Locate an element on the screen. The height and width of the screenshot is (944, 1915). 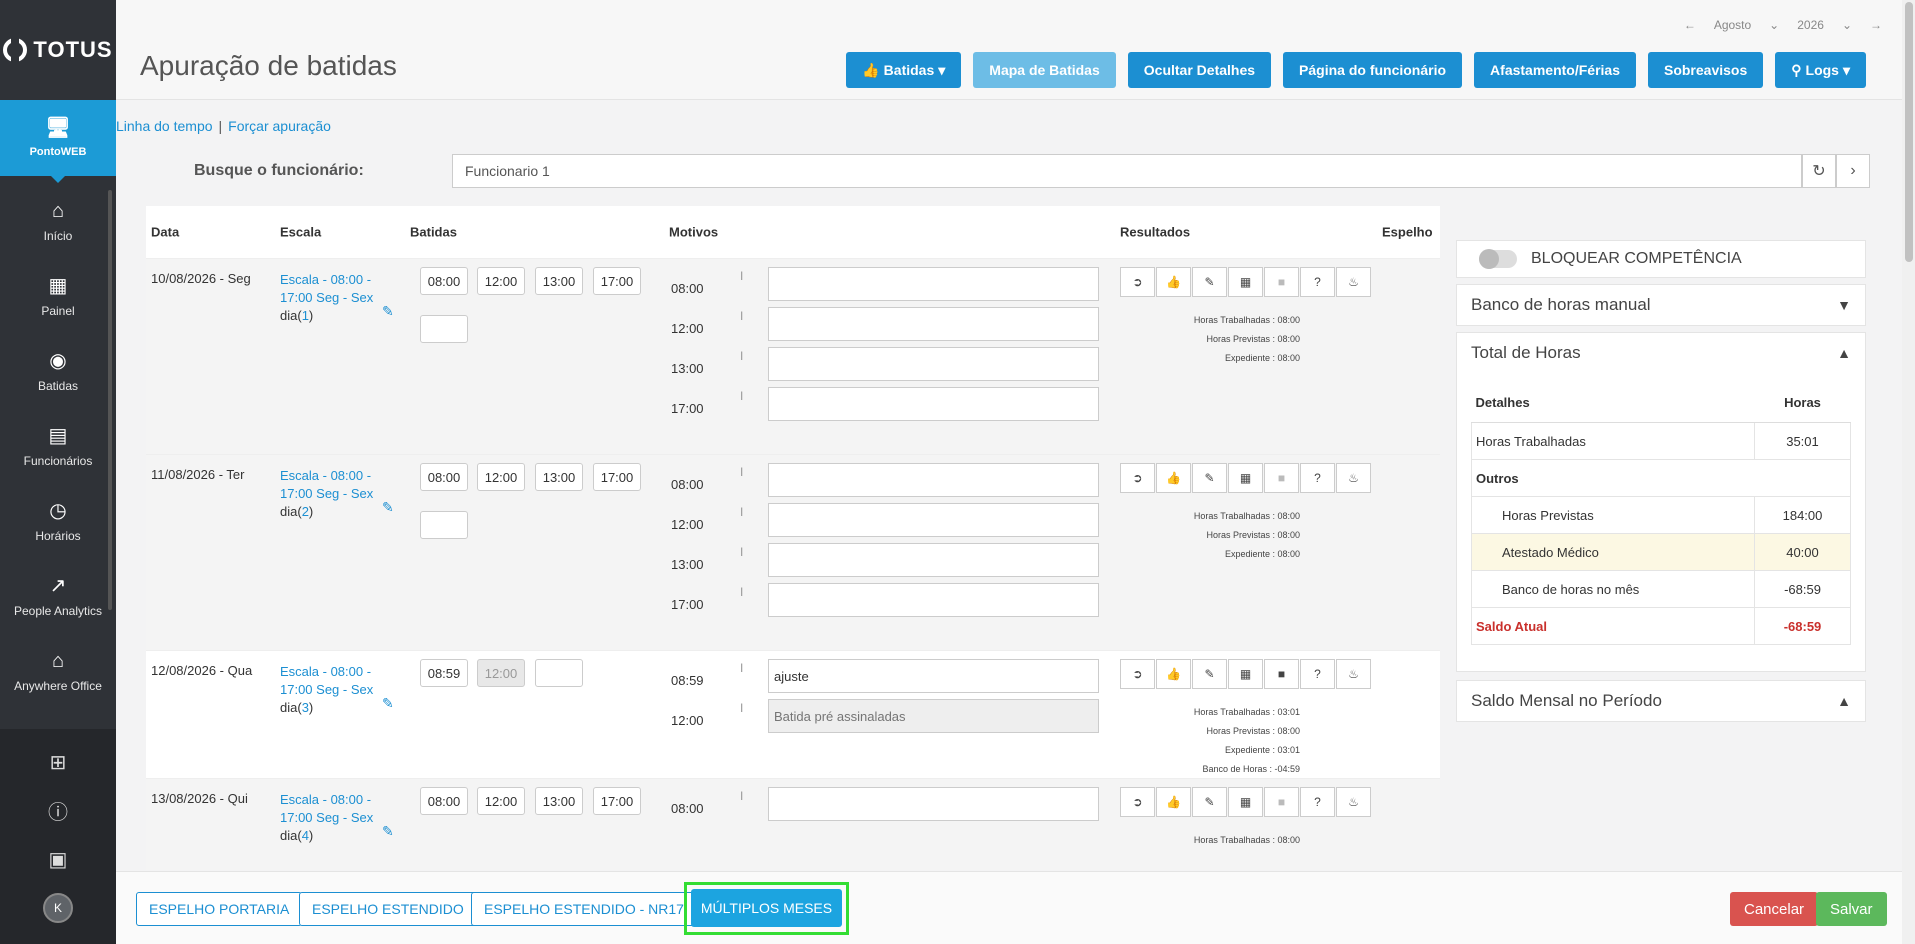
ocultar-detalhes-button: Ocultar Detalhes is located at coordinates (1199, 70).